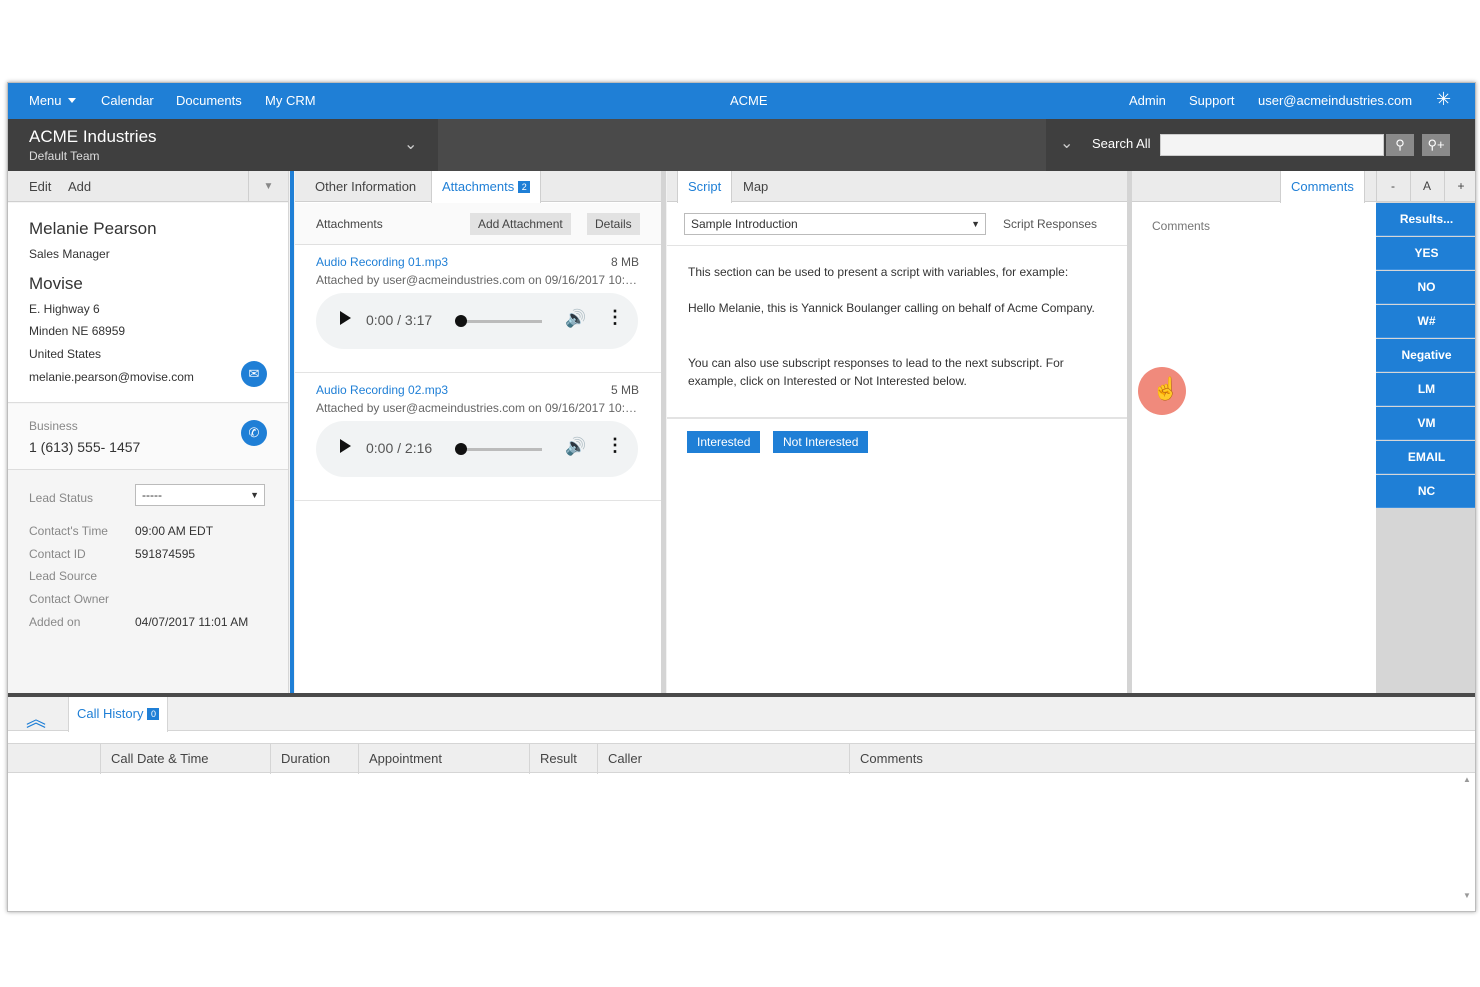 This screenshot has width=1480, height=987. What do you see at coordinates (165, 554) in the screenshot?
I see `detail-value: 591874595` at bounding box center [165, 554].